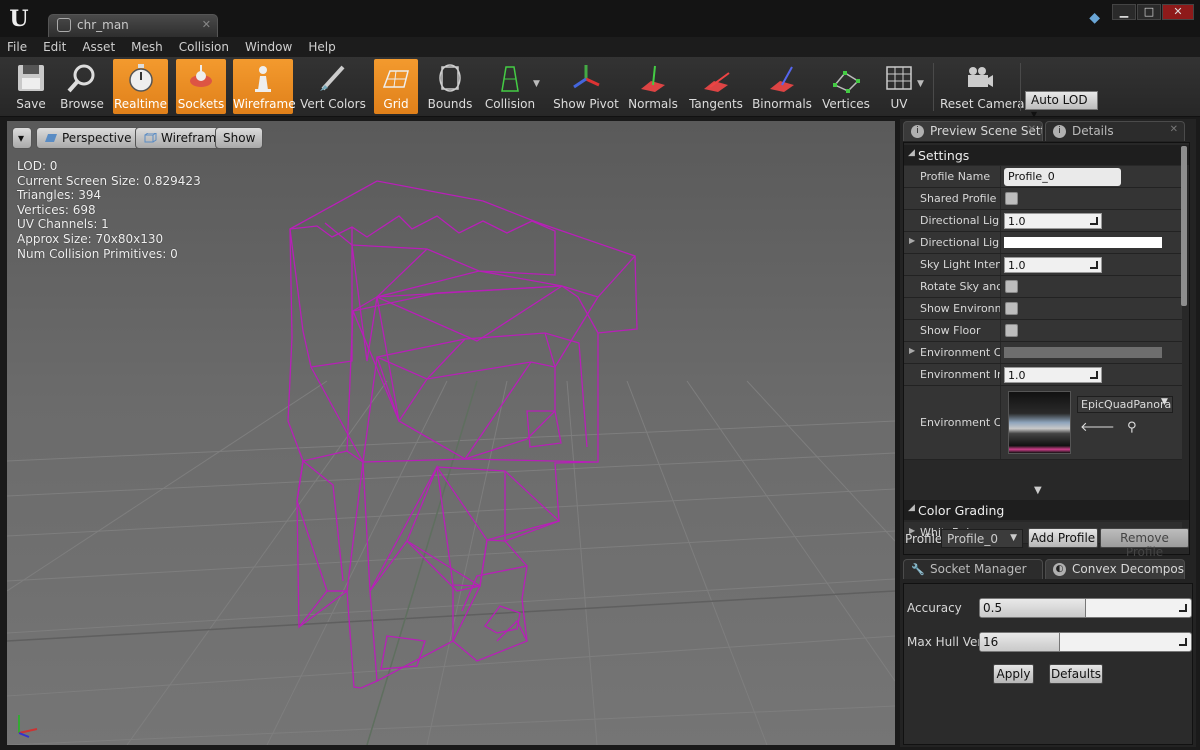  Describe the element at coordinates (133, 25) in the screenshot. I see `document-tab: chr_man ✕` at that location.